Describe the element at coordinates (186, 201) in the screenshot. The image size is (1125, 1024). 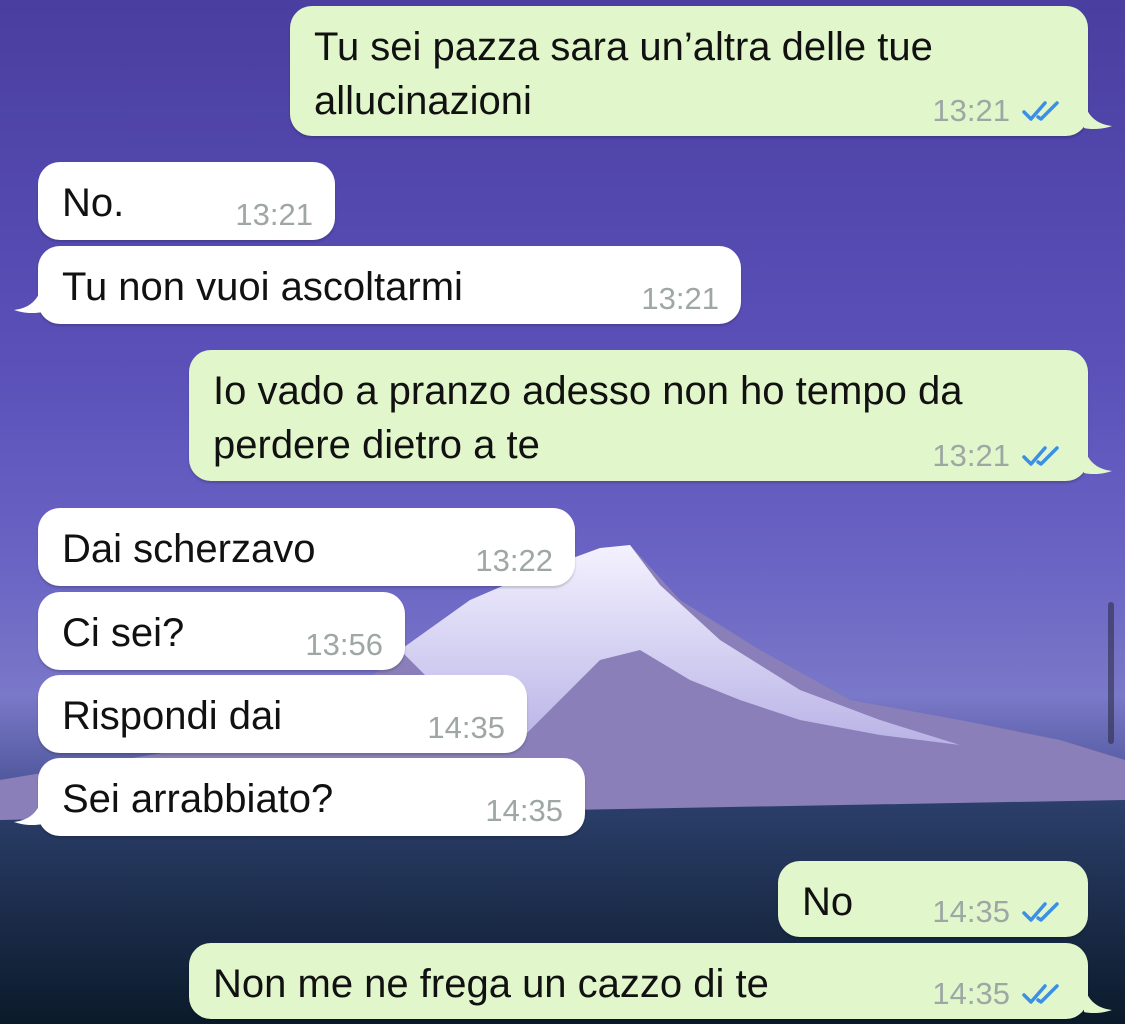
I see `incoming-message: No. 13:21` at that location.